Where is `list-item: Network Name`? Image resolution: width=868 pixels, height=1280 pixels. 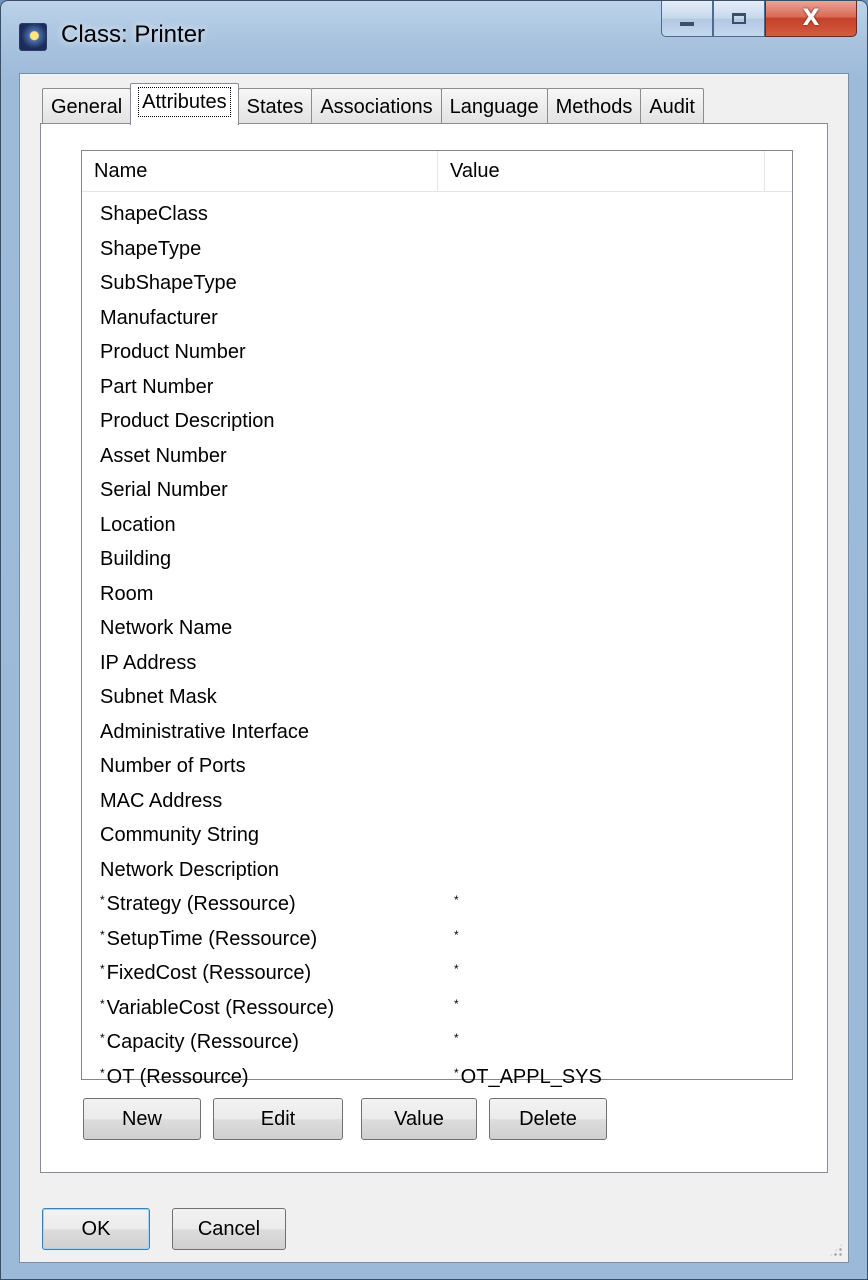 list-item: Network Name is located at coordinates (437, 630).